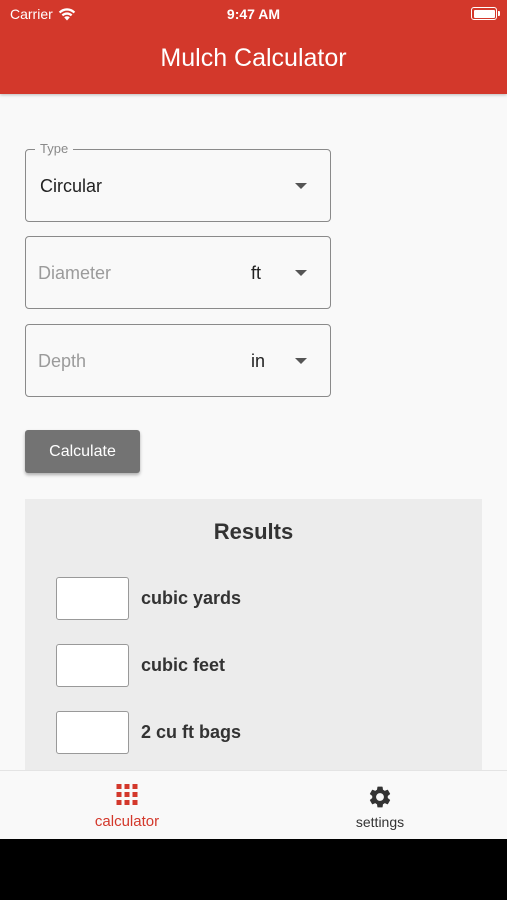 This screenshot has height=900, width=507. I want to click on type-legend: Type, so click(54, 148).